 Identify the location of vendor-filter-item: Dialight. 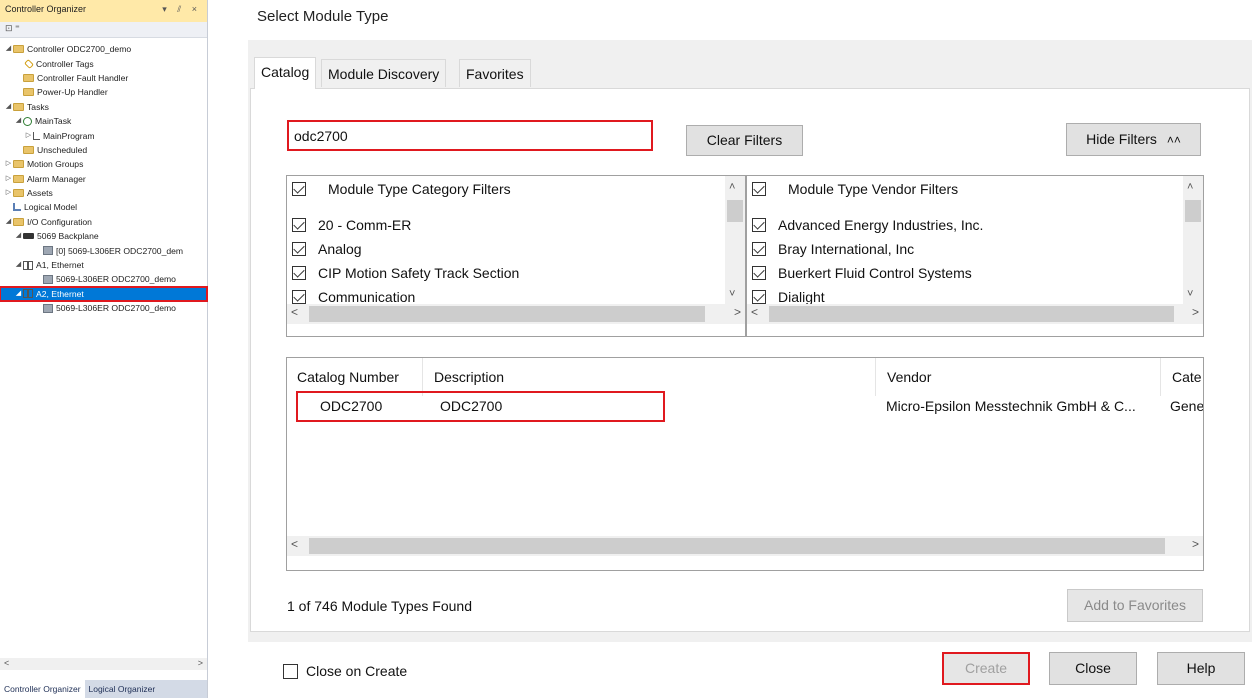
(788, 297).